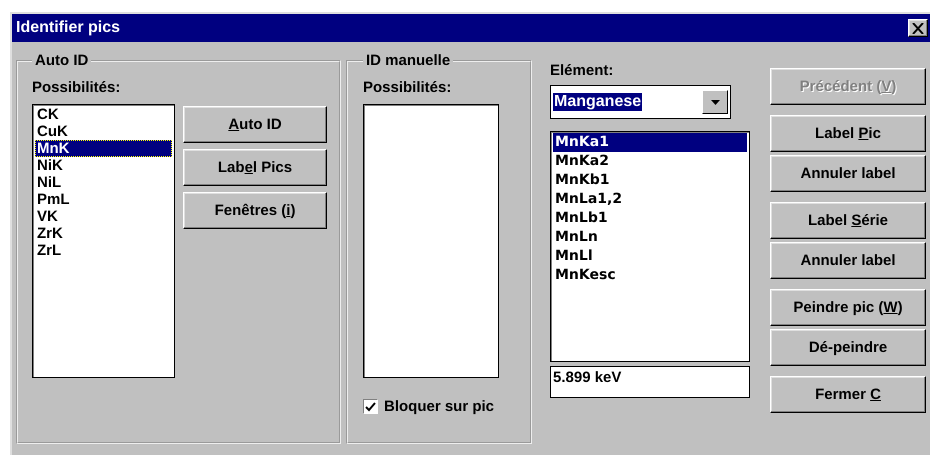 This screenshot has height=455, width=930. What do you see at coordinates (255, 210) in the screenshot?
I see `action-button: Fenêtres (i)` at bounding box center [255, 210].